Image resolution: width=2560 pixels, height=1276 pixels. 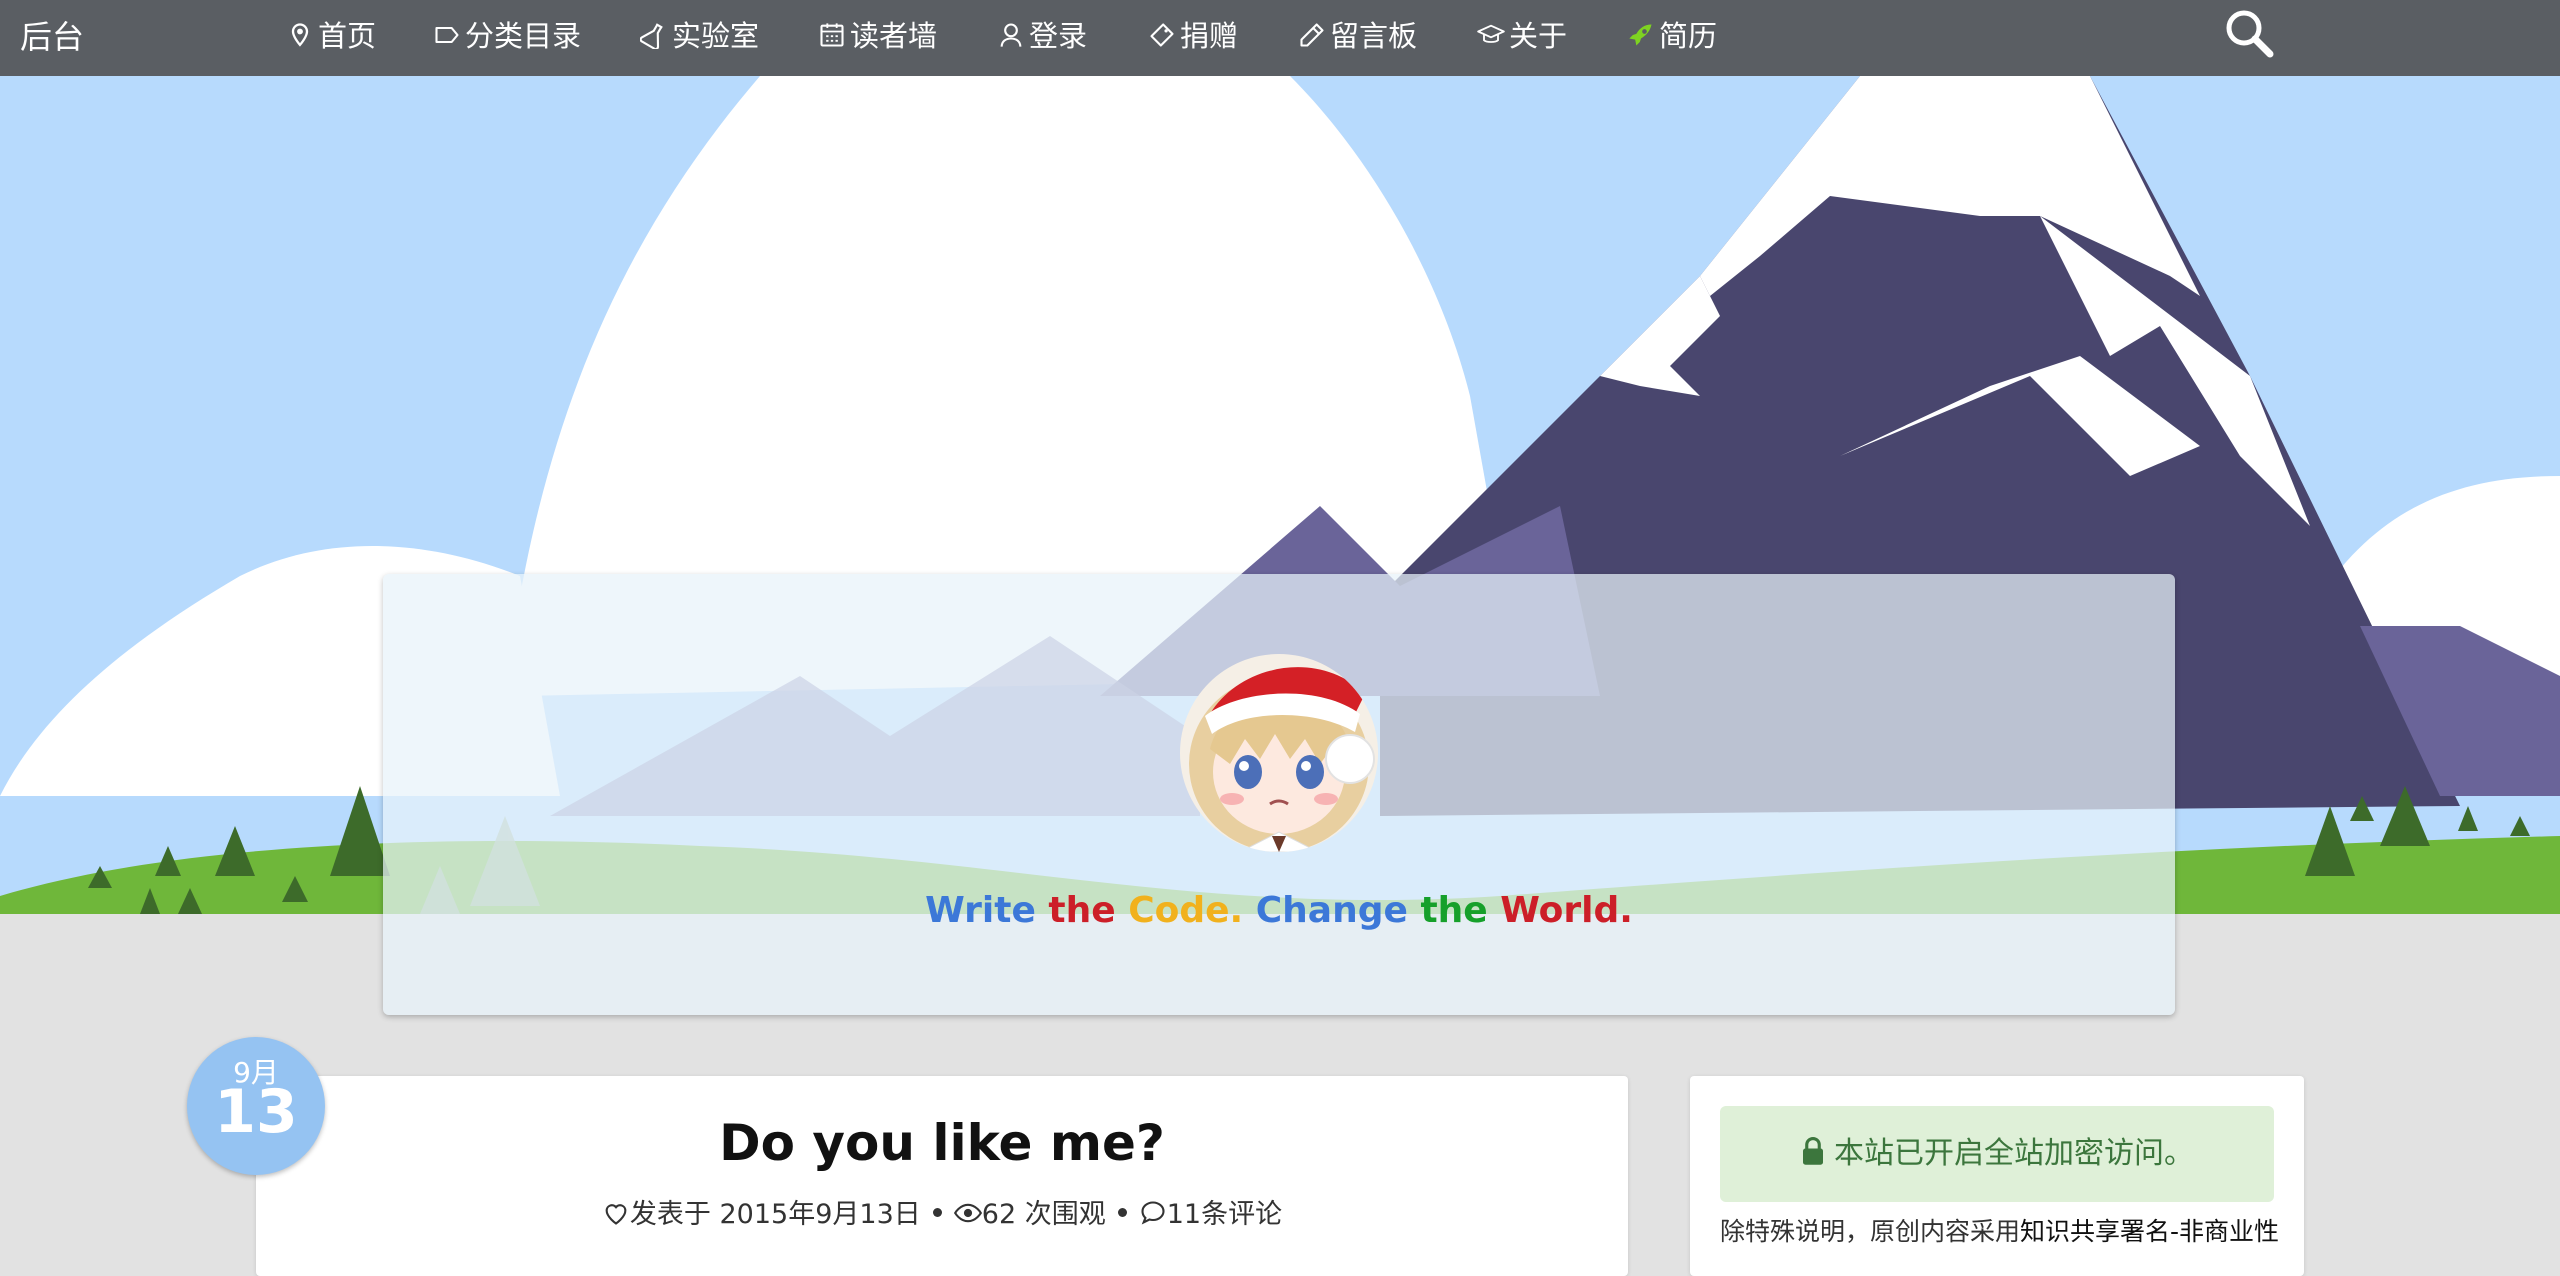 I want to click on post-title: Do you like me?, so click(x=942, y=1143).